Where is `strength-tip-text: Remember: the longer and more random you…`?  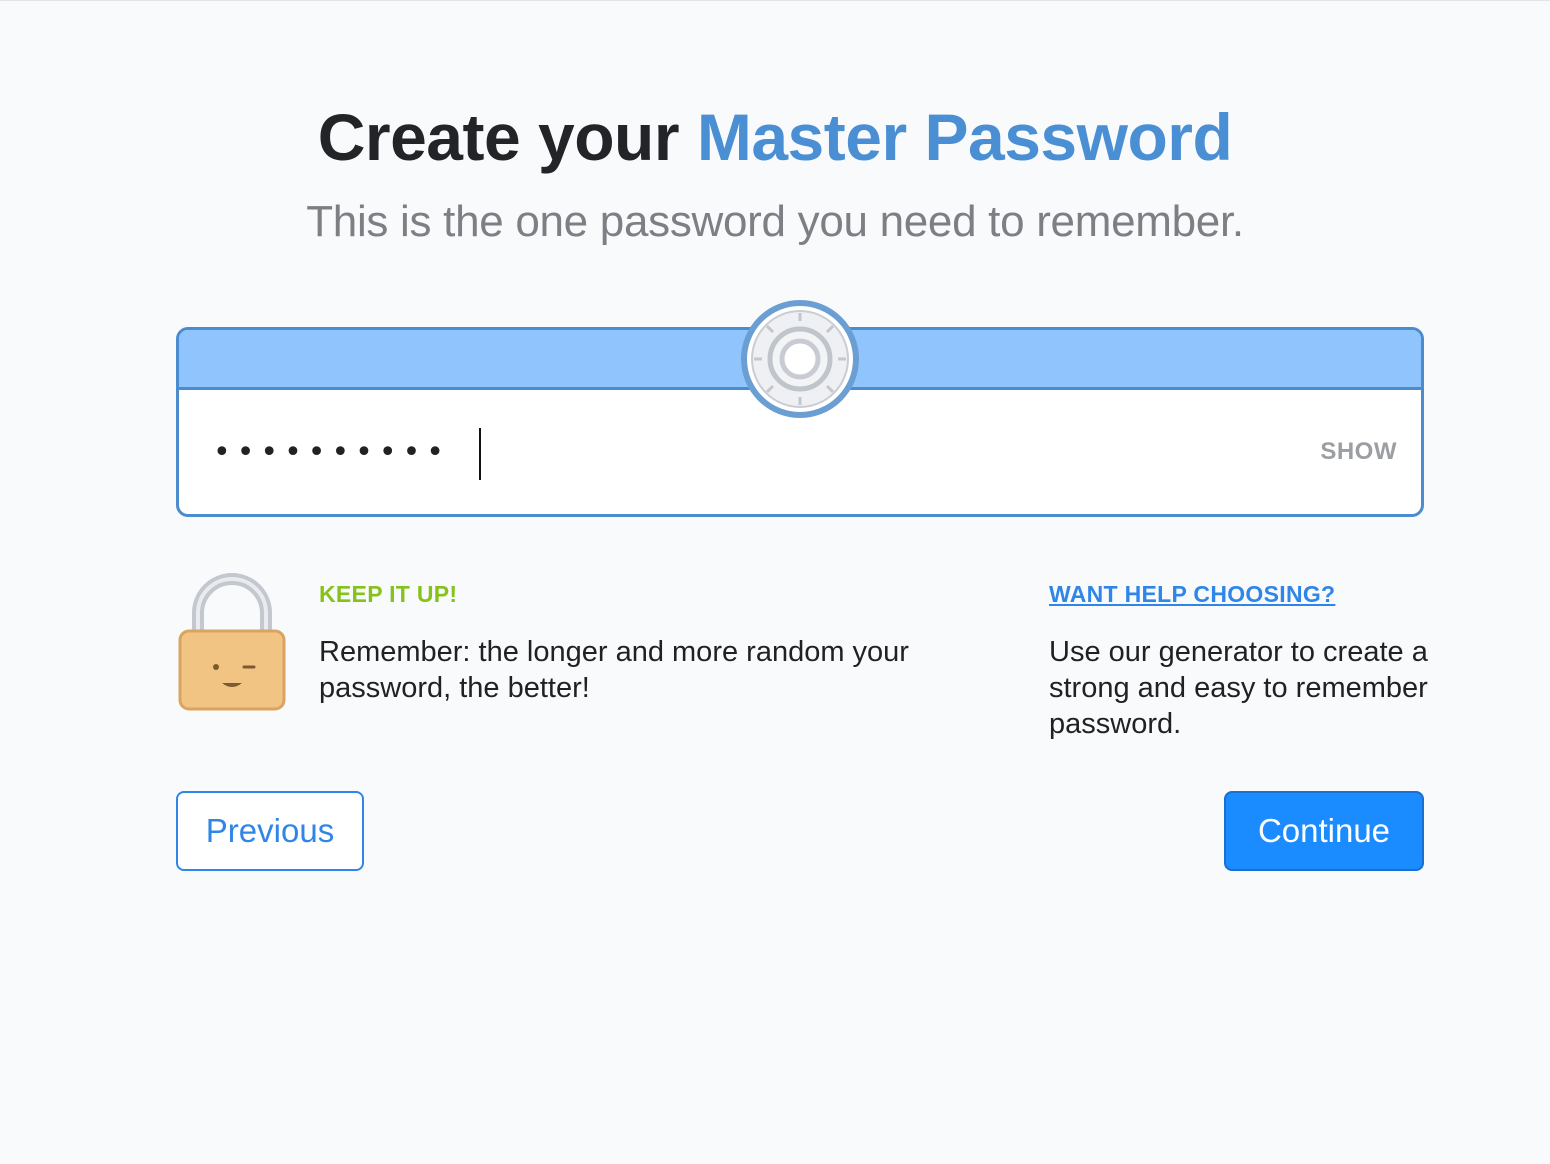 strength-tip-text: Remember: the longer and more random you… is located at coordinates (614, 670).